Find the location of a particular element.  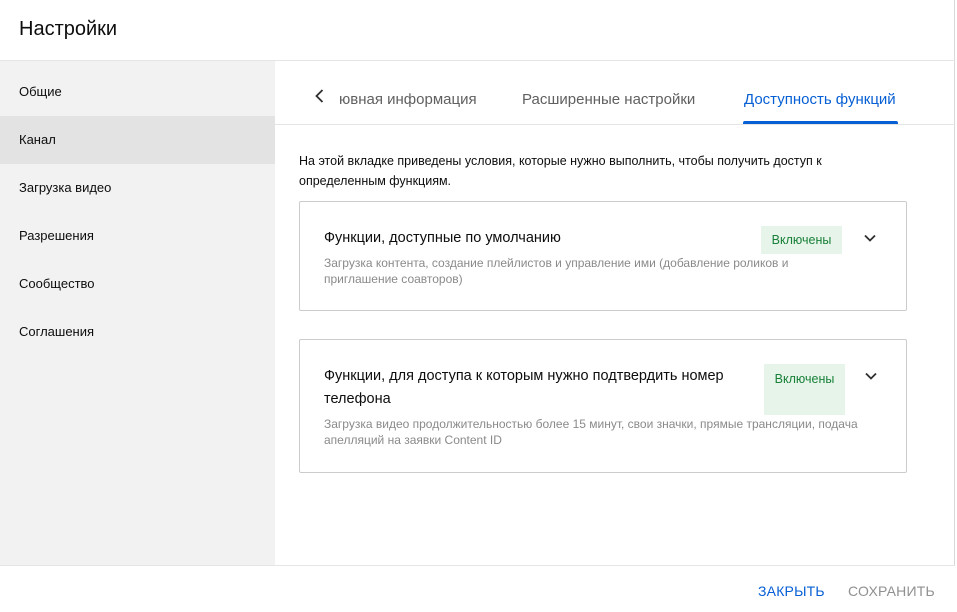

sidebar-item-community: Сообщество is located at coordinates (137, 284).